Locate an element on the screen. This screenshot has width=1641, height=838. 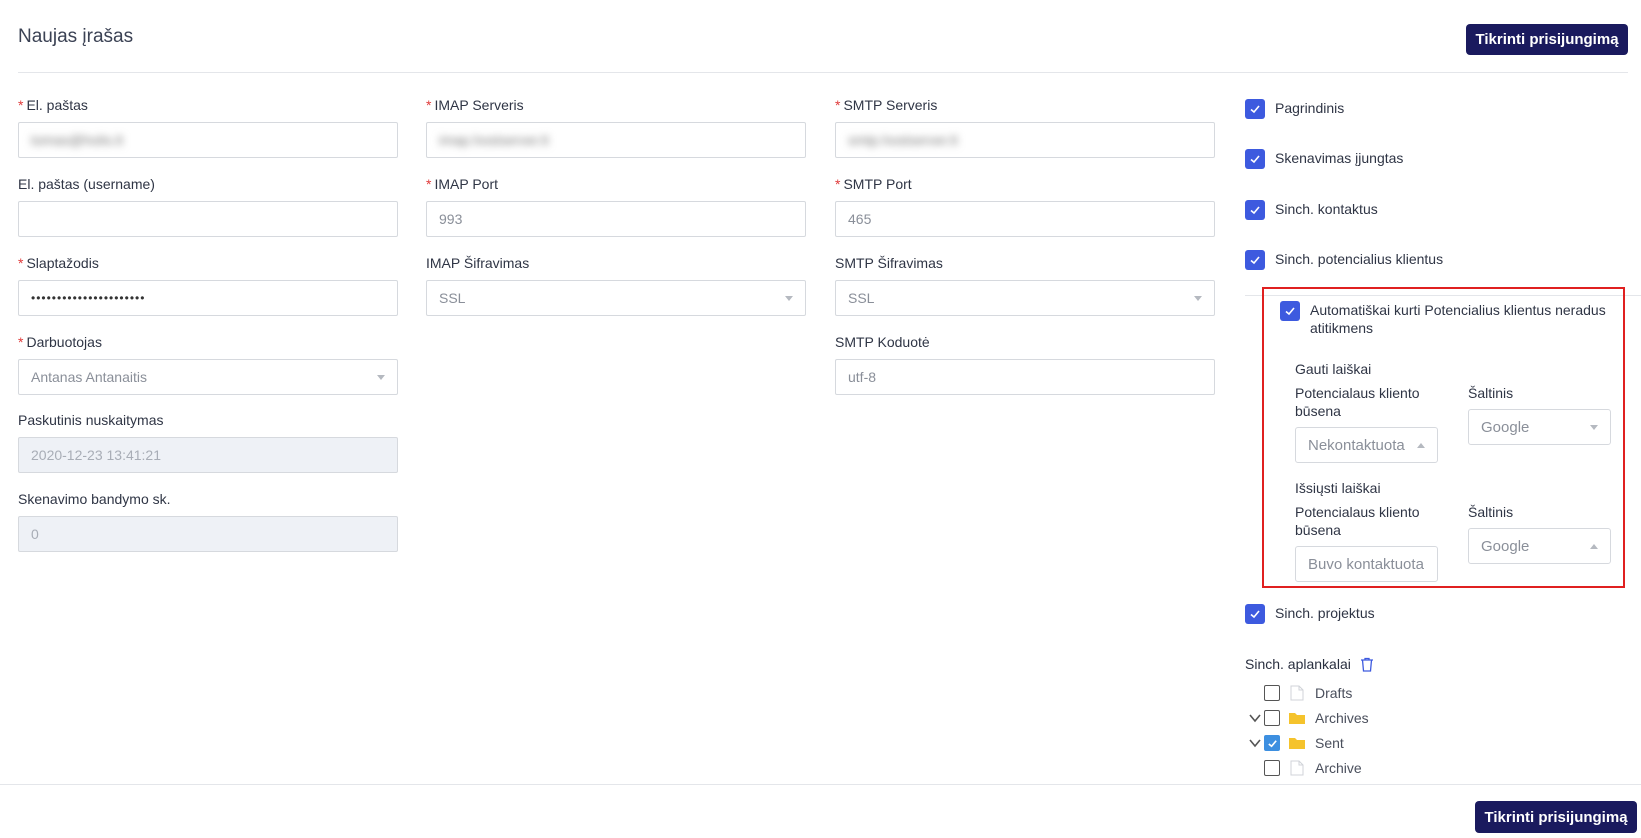
scan-attempts-label: Skenavimo bandymo sk. is located at coordinates (94, 499).